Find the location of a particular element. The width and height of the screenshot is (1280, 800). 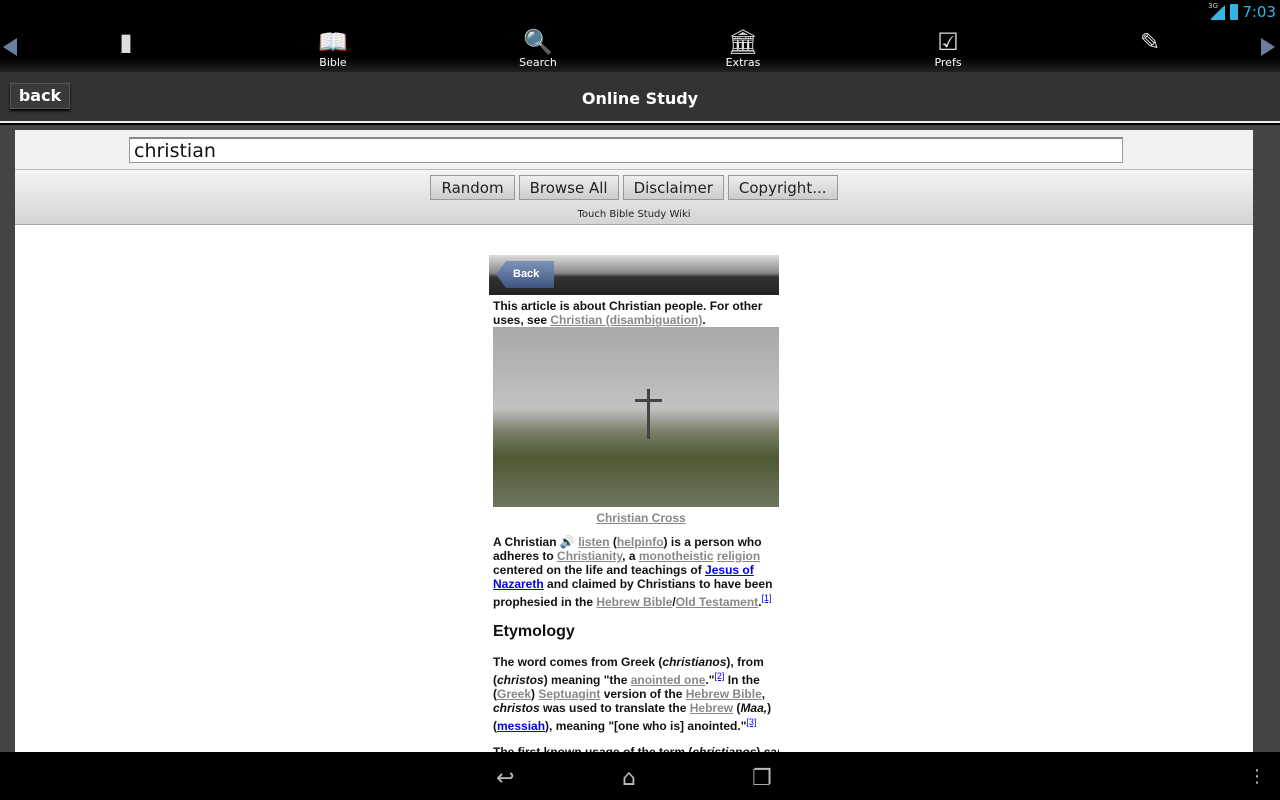

wiki-link: anointed one is located at coordinates (668, 680).